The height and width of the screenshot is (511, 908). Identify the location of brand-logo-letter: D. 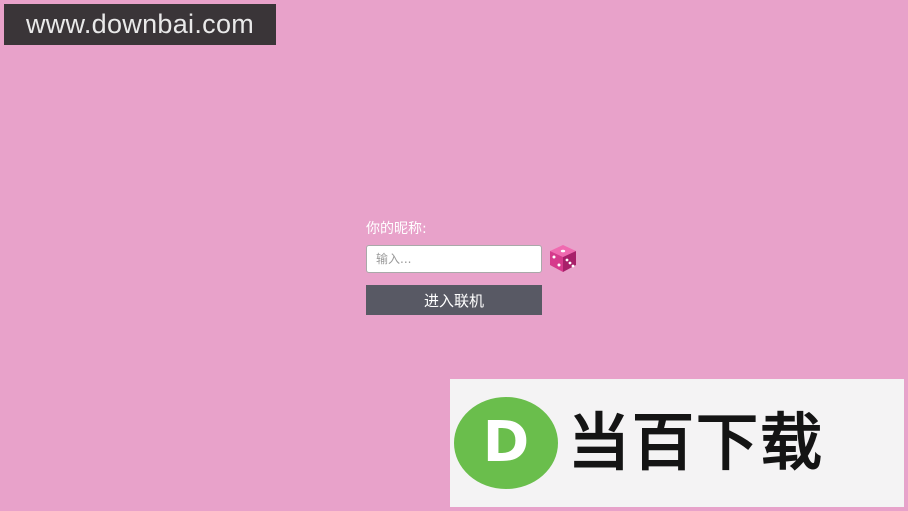
(506, 442).